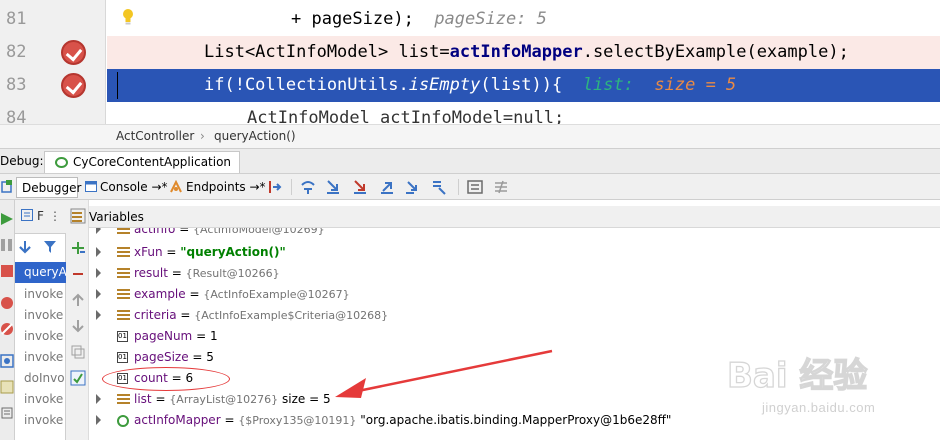 This screenshot has width=940, height=440. Describe the element at coordinates (22, 161) in the screenshot. I see `debug-label: Debug:` at that location.